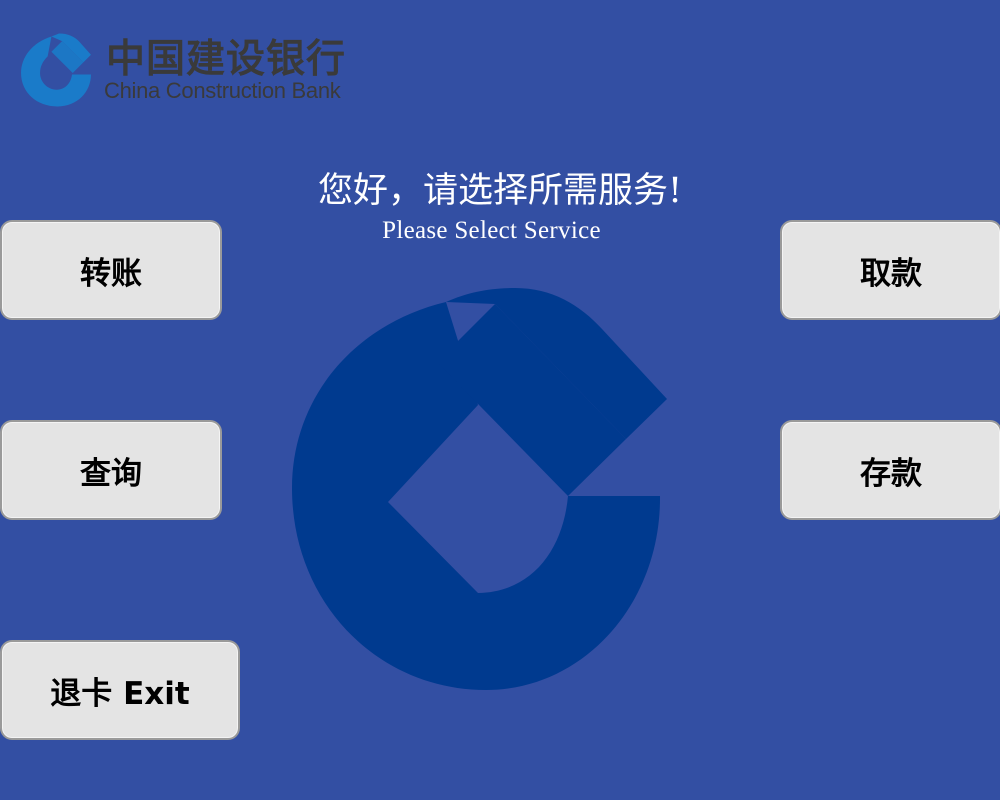 The height and width of the screenshot is (800, 1000). What do you see at coordinates (120, 690) in the screenshot?
I see `exit-card-button: 退卡 Exit` at bounding box center [120, 690].